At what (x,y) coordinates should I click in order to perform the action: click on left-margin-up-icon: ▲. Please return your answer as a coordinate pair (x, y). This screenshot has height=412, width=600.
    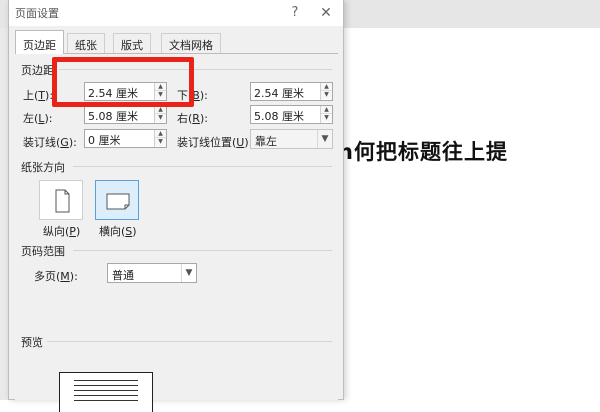
    Looking at the image, I should click on (160, 110).